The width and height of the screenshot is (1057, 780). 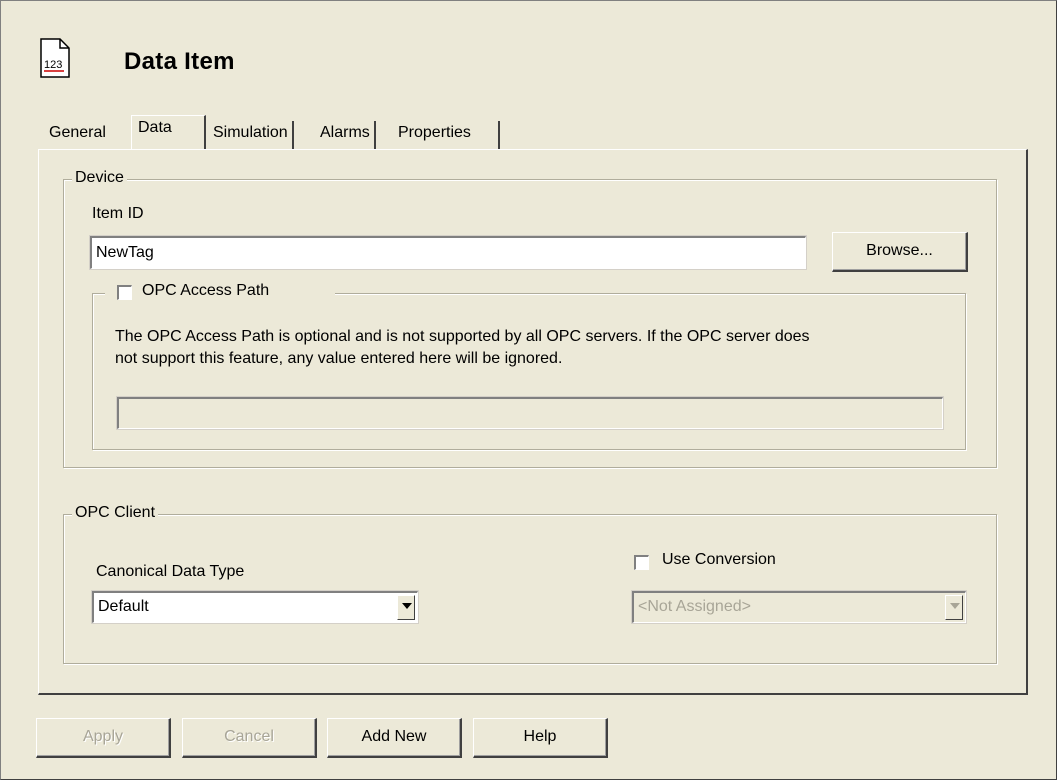 What do you see at coordinates (448, 252) in the screenshot?
I see `item-id-input` at bounding box center [448, 252].